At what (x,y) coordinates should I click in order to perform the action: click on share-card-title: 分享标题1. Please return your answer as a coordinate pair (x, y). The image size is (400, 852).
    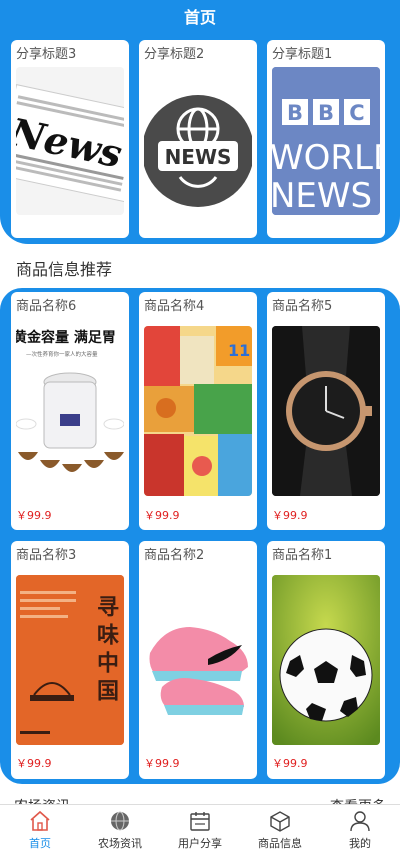
    Looking at the image, I should click on (302, 54).